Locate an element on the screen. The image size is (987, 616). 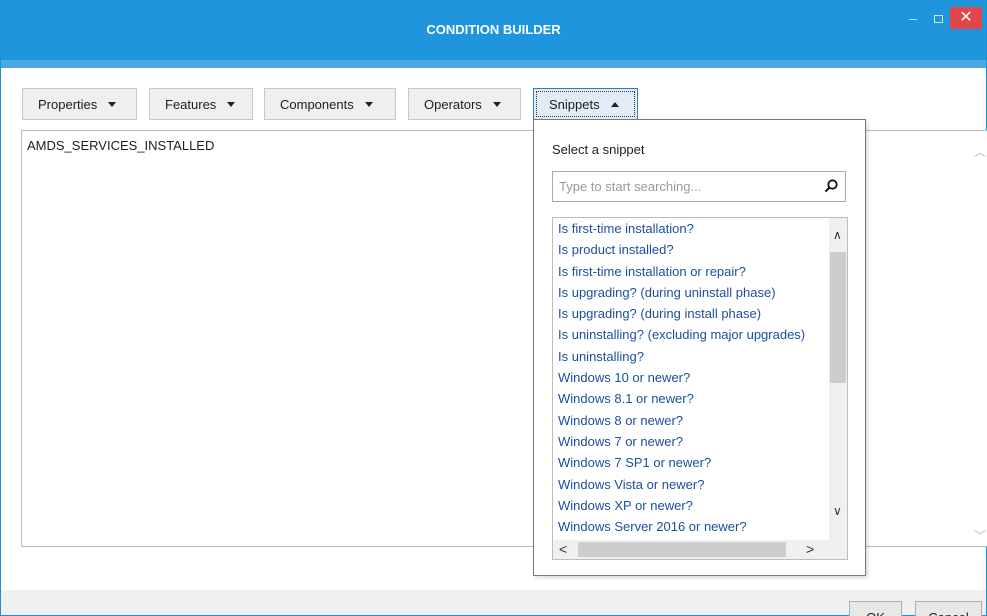
focus-rectangle is located at coordinates (585, 104).